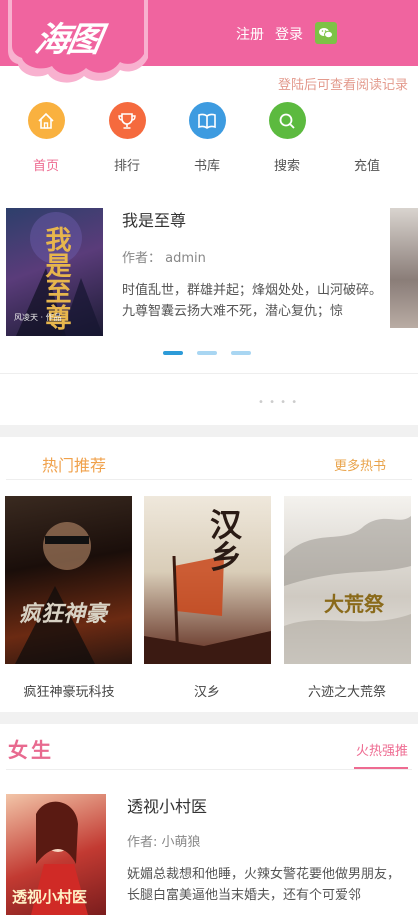  What do you see at coordinates (50, 897) in the screenshot?
I see `female-cover-text: 透视小村医` at bounding box center [50, 897].